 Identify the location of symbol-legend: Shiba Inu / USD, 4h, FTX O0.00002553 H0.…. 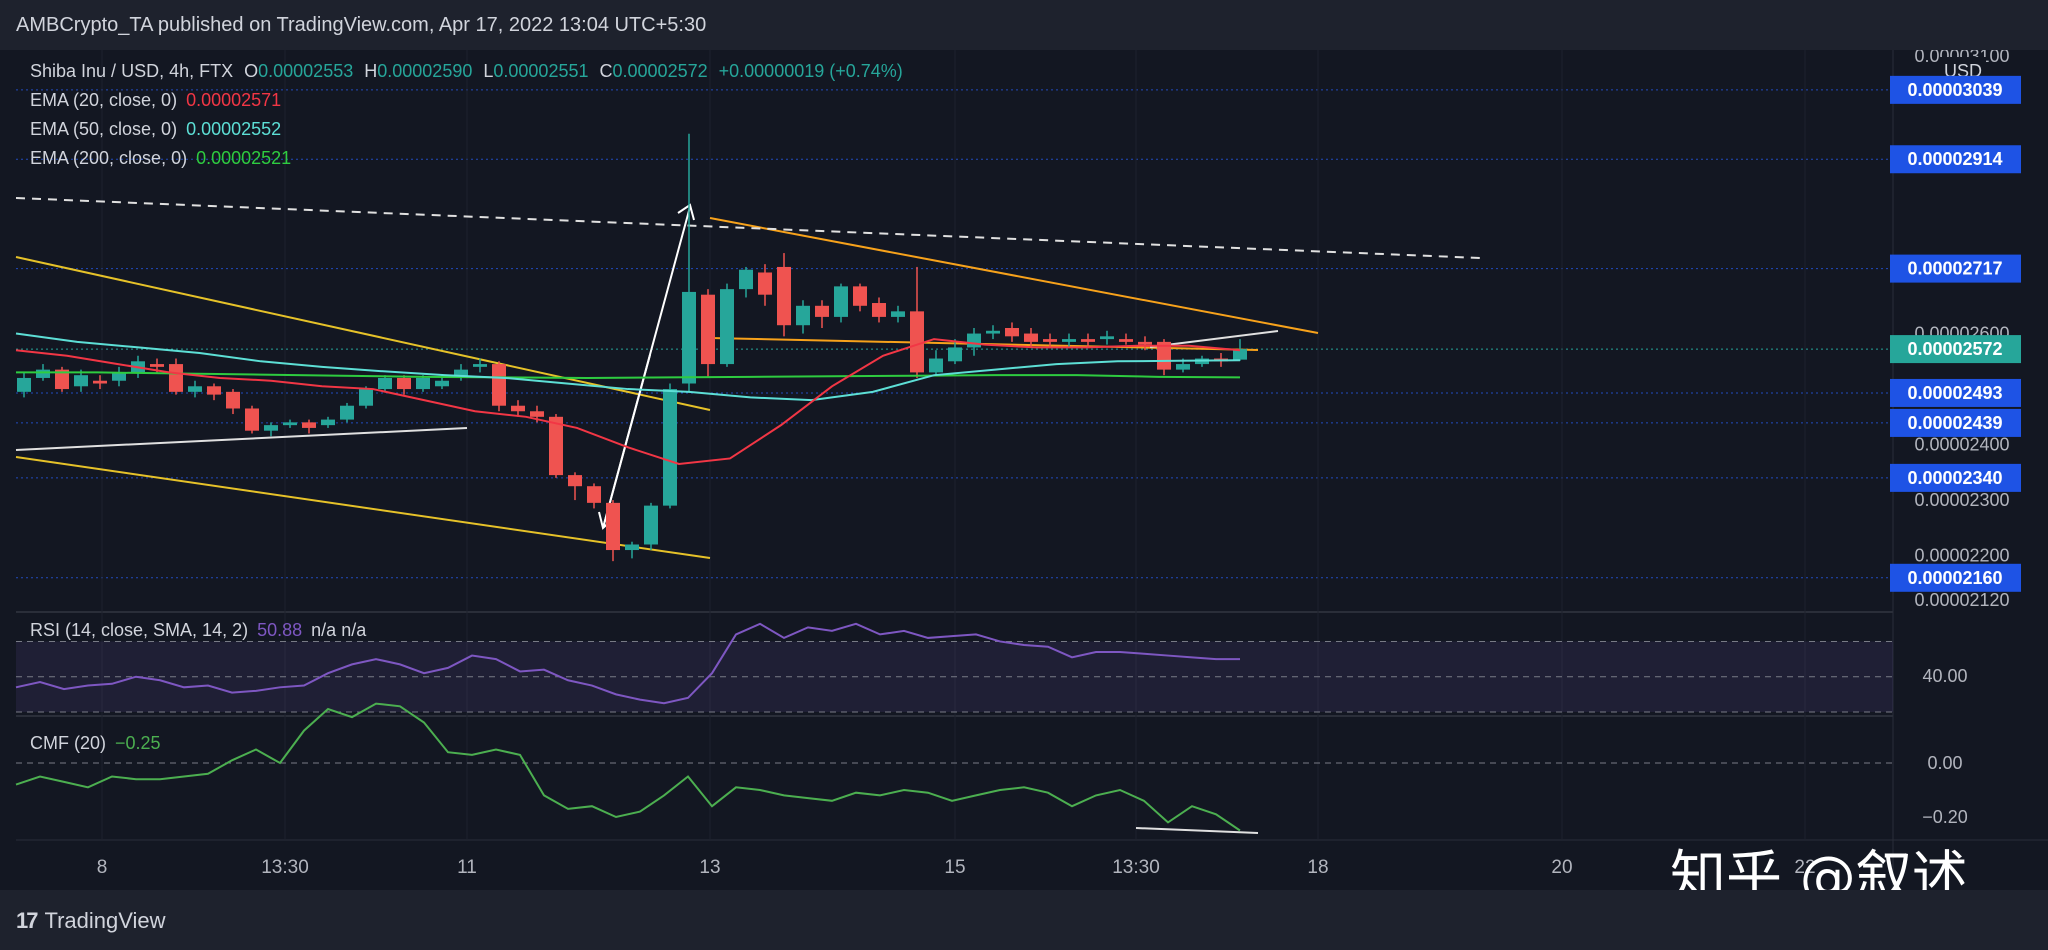
(466, 71).